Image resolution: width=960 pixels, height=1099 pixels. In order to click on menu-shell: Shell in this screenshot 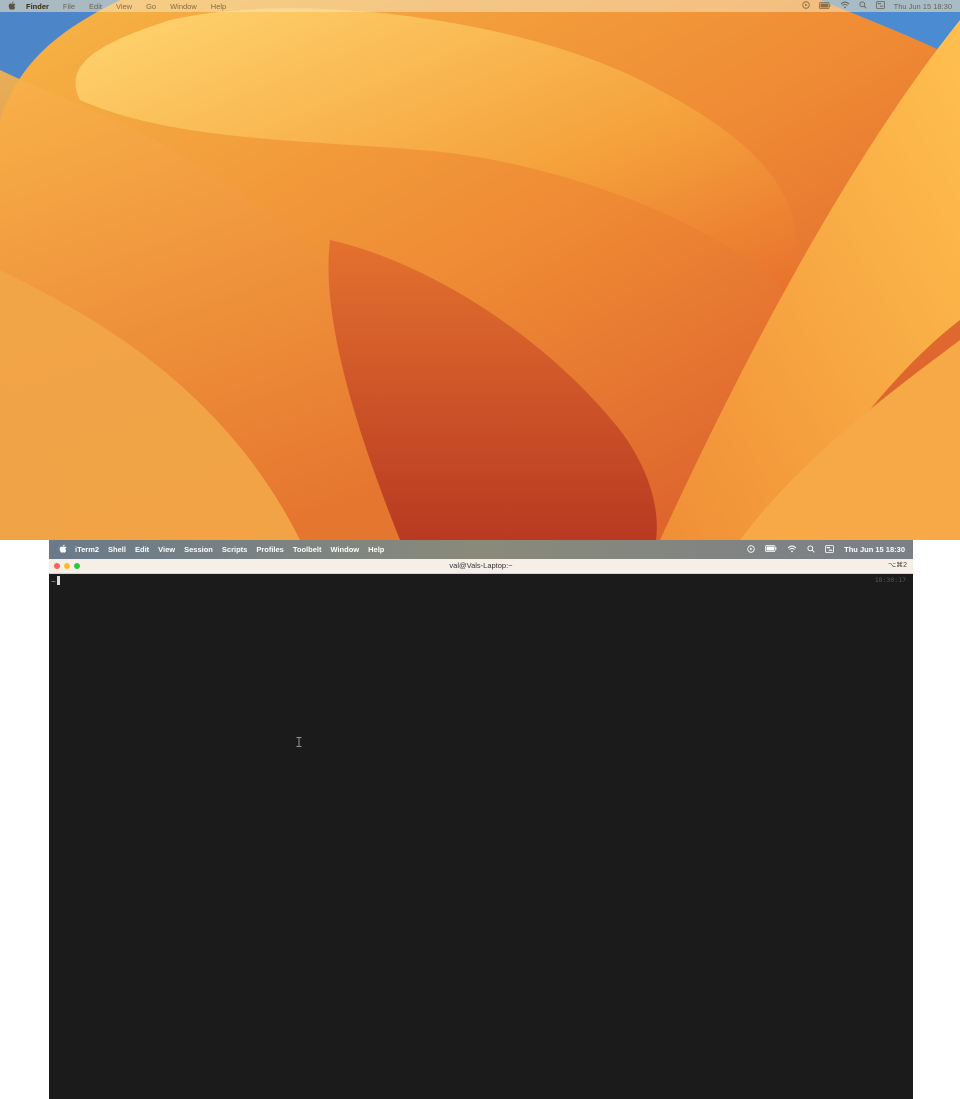, I will do `click(117, 549)`.